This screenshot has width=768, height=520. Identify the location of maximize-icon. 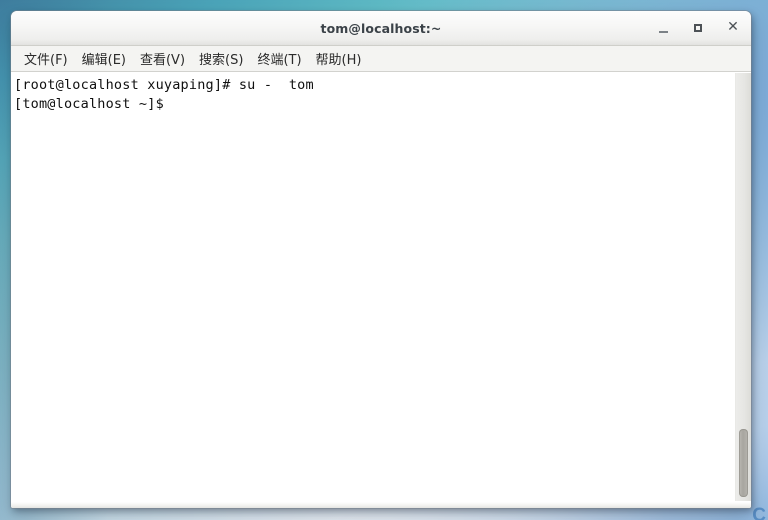
(698, 28).